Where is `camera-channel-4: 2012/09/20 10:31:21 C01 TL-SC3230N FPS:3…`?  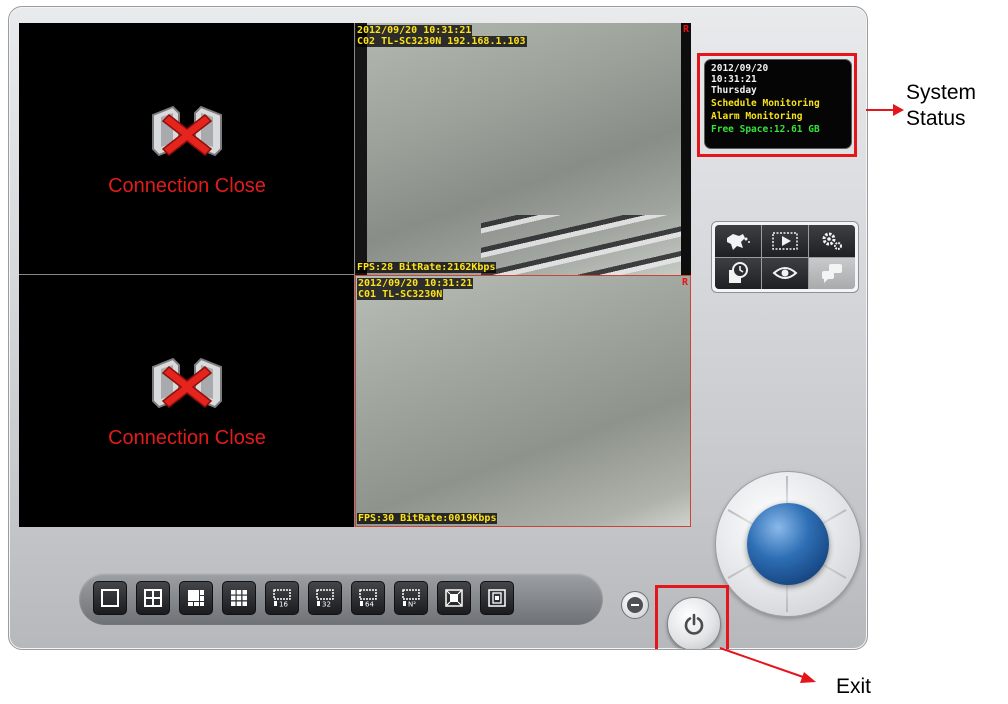 camera-channel-4: 2012/09/20 10:31:21 C01 TL-SC3230N FPS:3… is located at coordinates (523, 401).